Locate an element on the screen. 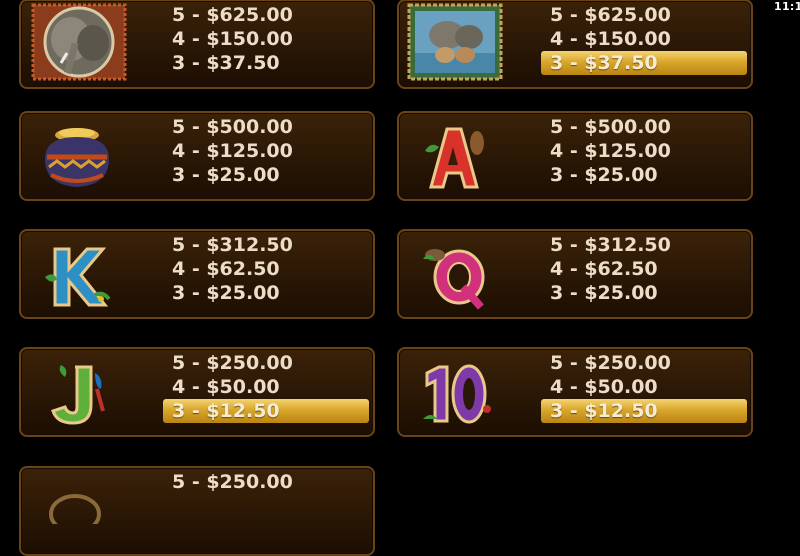 The width and height of the screenshot is (800, 556). paytable-panel-ten: 5 - $250.00 4 - $50.00 3 - $12.50 is located at coordinates (575, 392).